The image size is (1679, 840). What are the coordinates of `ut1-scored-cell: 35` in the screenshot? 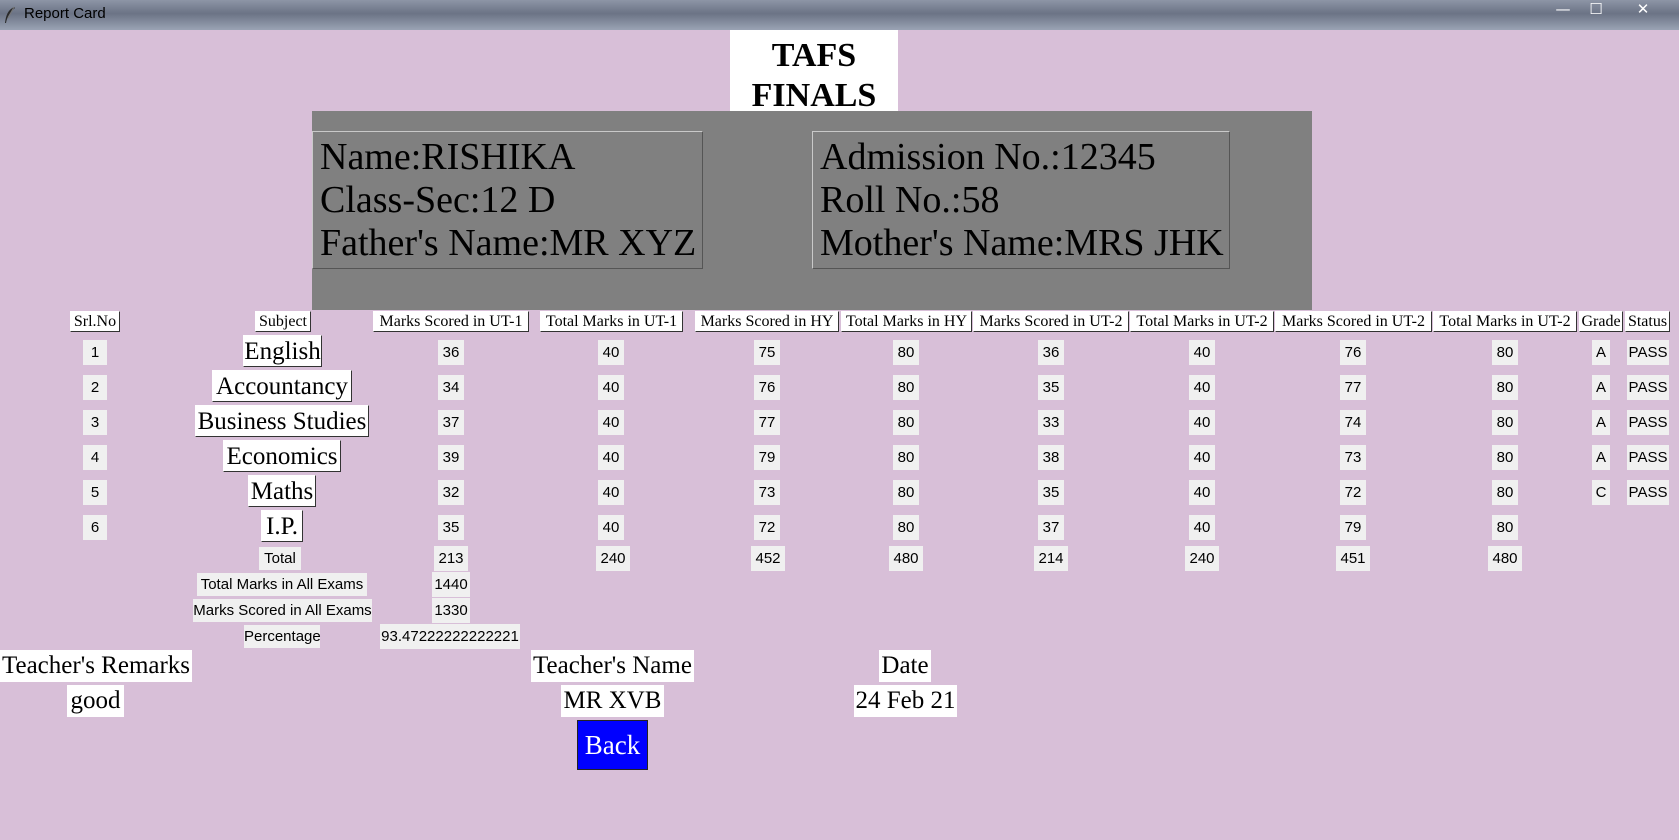 It's located at (451, 527).